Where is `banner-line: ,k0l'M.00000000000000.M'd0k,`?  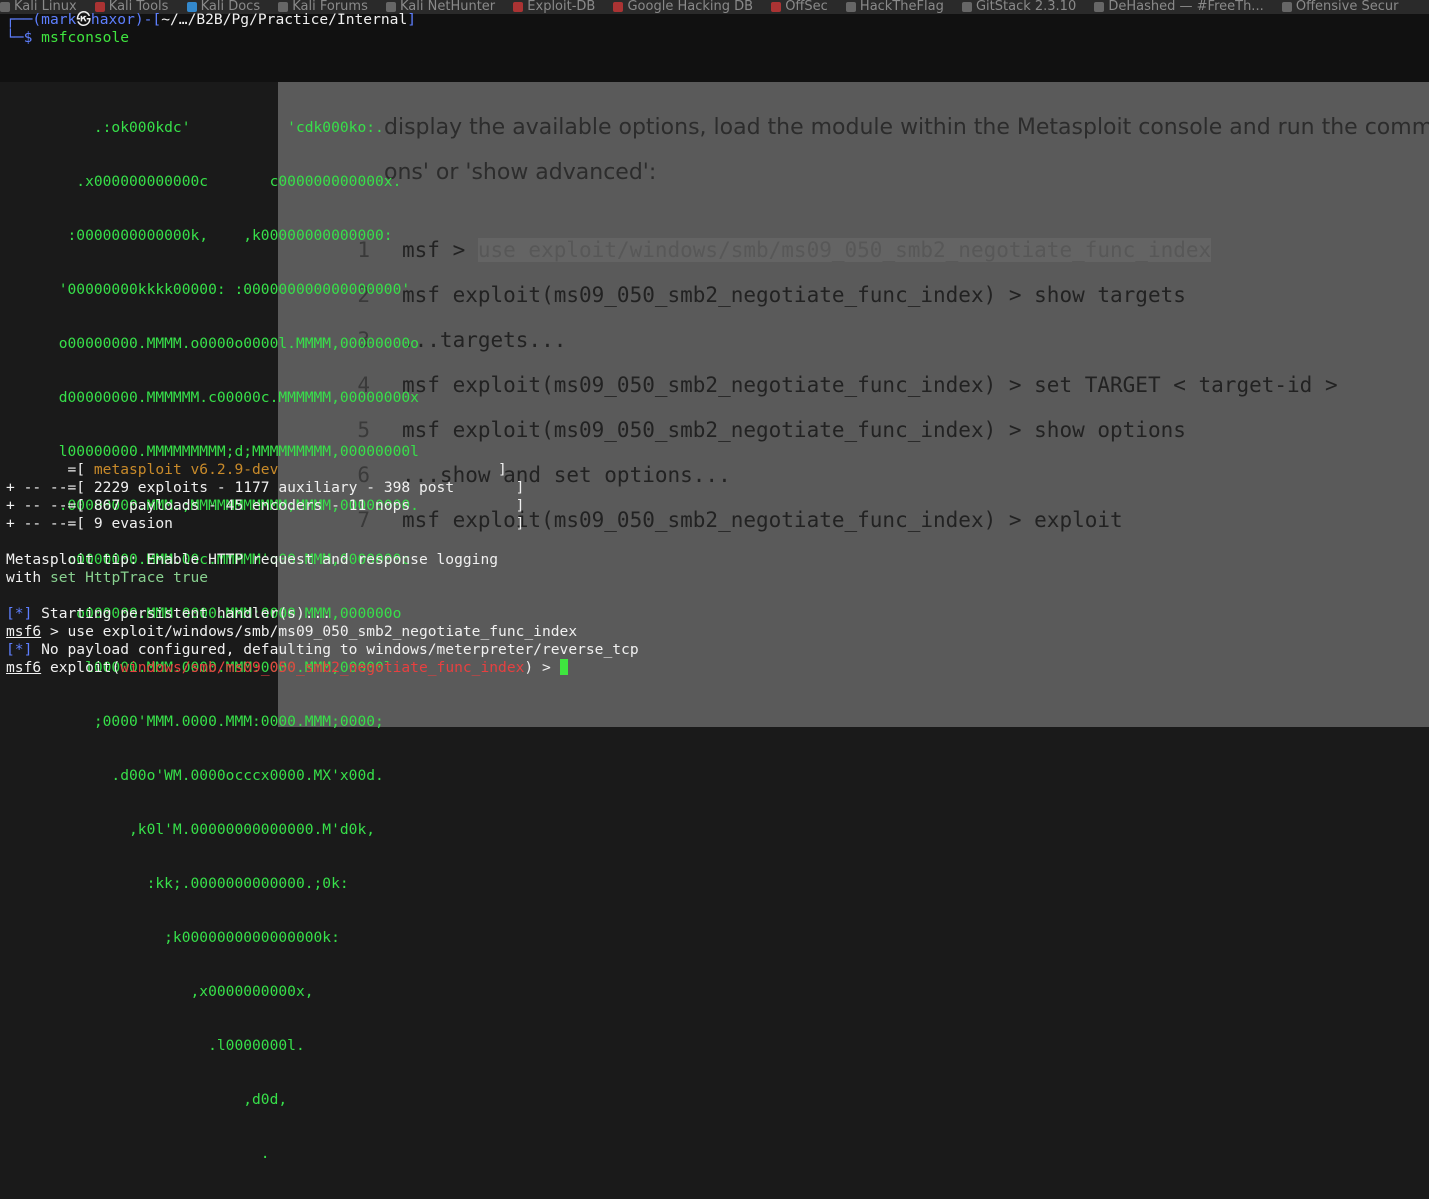 banner-line: ,k0l'M.00000000000000.M'd0k, is located at coordinates (191, 829).